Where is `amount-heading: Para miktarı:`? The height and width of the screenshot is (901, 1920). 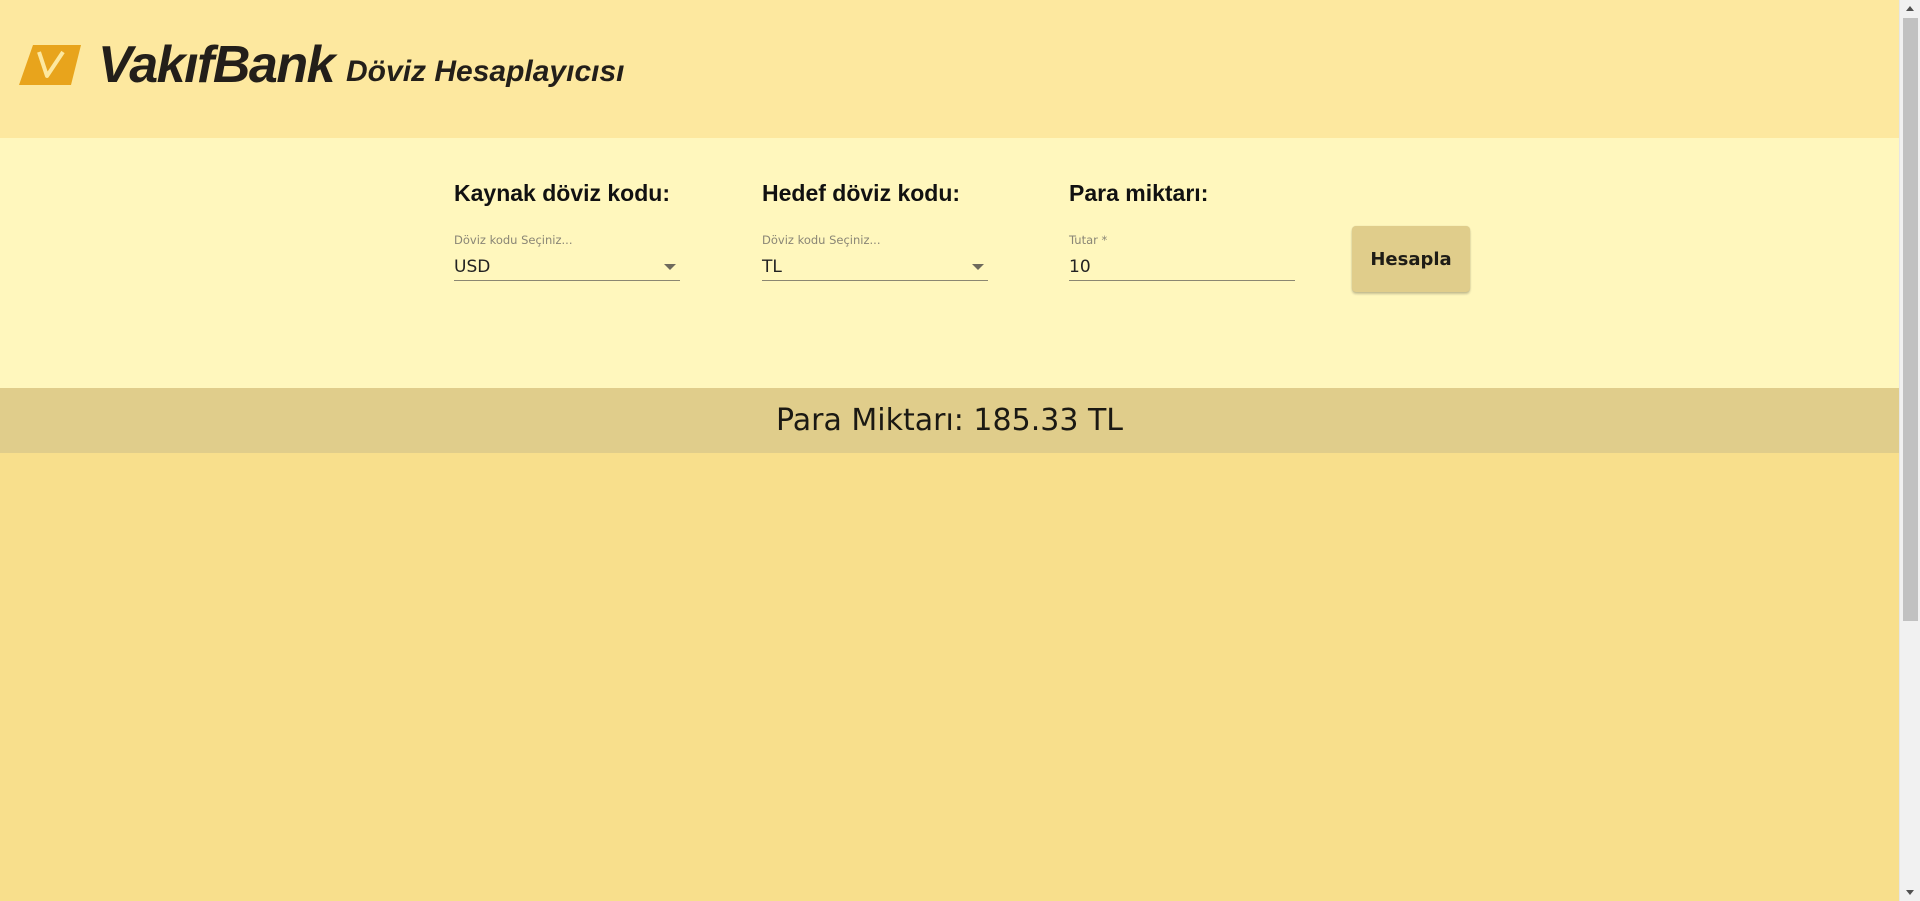 amount-heading: Para miktarı: is located at coordinates (1139, 193).